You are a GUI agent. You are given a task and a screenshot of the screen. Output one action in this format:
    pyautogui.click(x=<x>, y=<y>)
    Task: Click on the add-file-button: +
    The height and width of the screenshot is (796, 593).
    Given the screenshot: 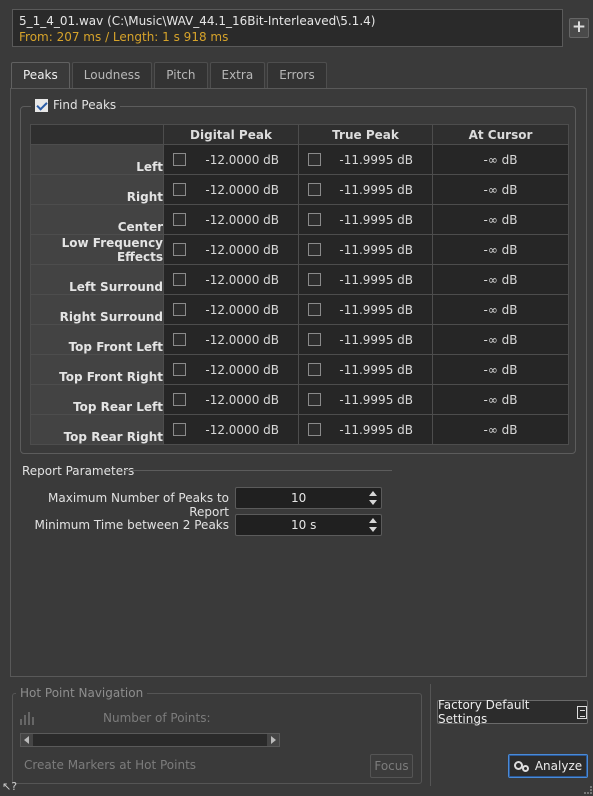 What is the action you would take?
    pyautogui.click(x=579, y=28)
    